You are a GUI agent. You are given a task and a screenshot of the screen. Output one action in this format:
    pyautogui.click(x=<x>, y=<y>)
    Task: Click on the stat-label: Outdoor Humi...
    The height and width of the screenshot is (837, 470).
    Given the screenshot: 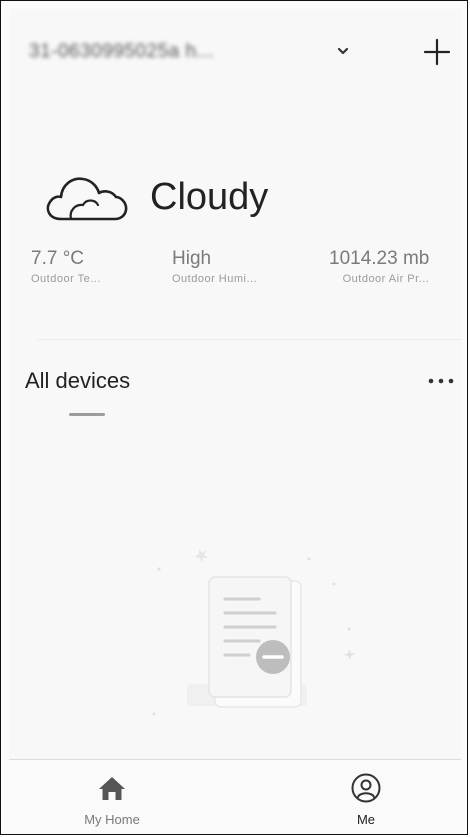 What is the action you would take?
    pyautogui.click(x=215, y=279)
    